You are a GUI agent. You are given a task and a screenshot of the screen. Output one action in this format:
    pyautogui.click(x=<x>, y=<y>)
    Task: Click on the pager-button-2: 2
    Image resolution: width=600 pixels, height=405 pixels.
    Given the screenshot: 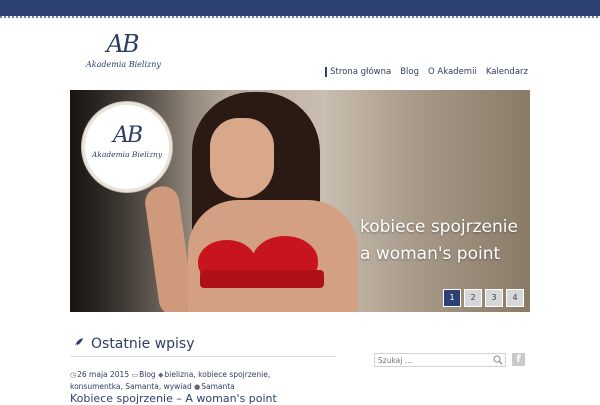 What is the action you would take?
    pyautogui.click(x=473, y=298)
    